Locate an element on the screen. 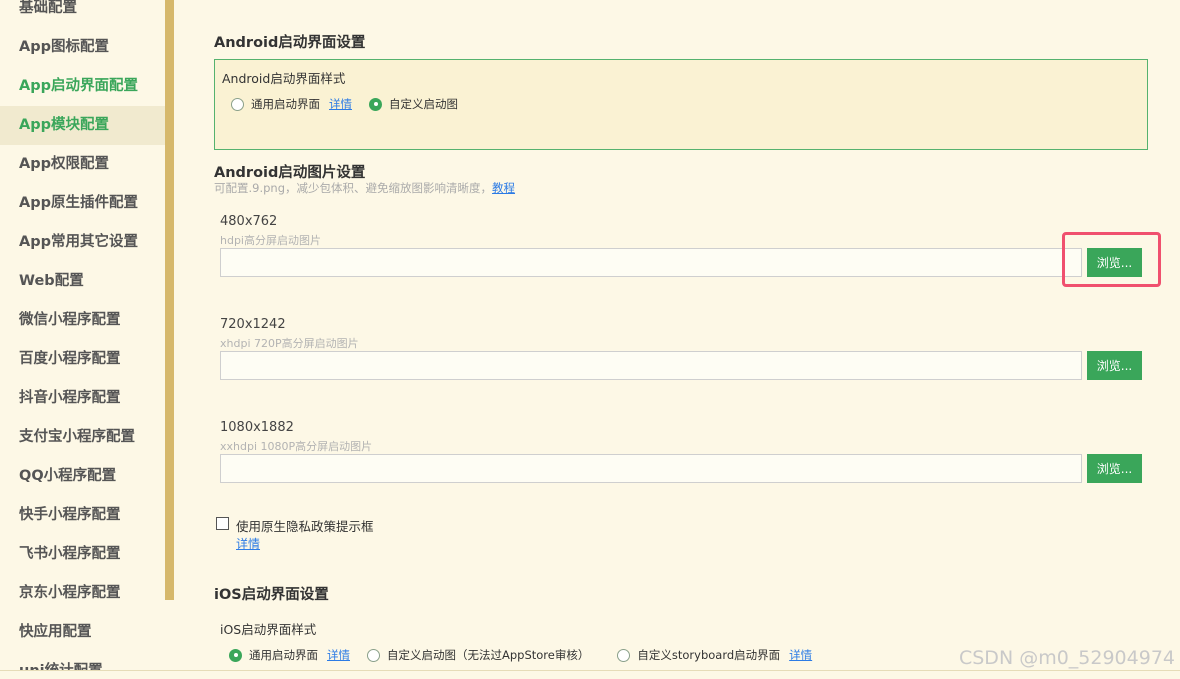 Image resolution: width=1180 pixels, height=679 pixels. privacy-details-link: 详情 is located at coordinates (248, 543).